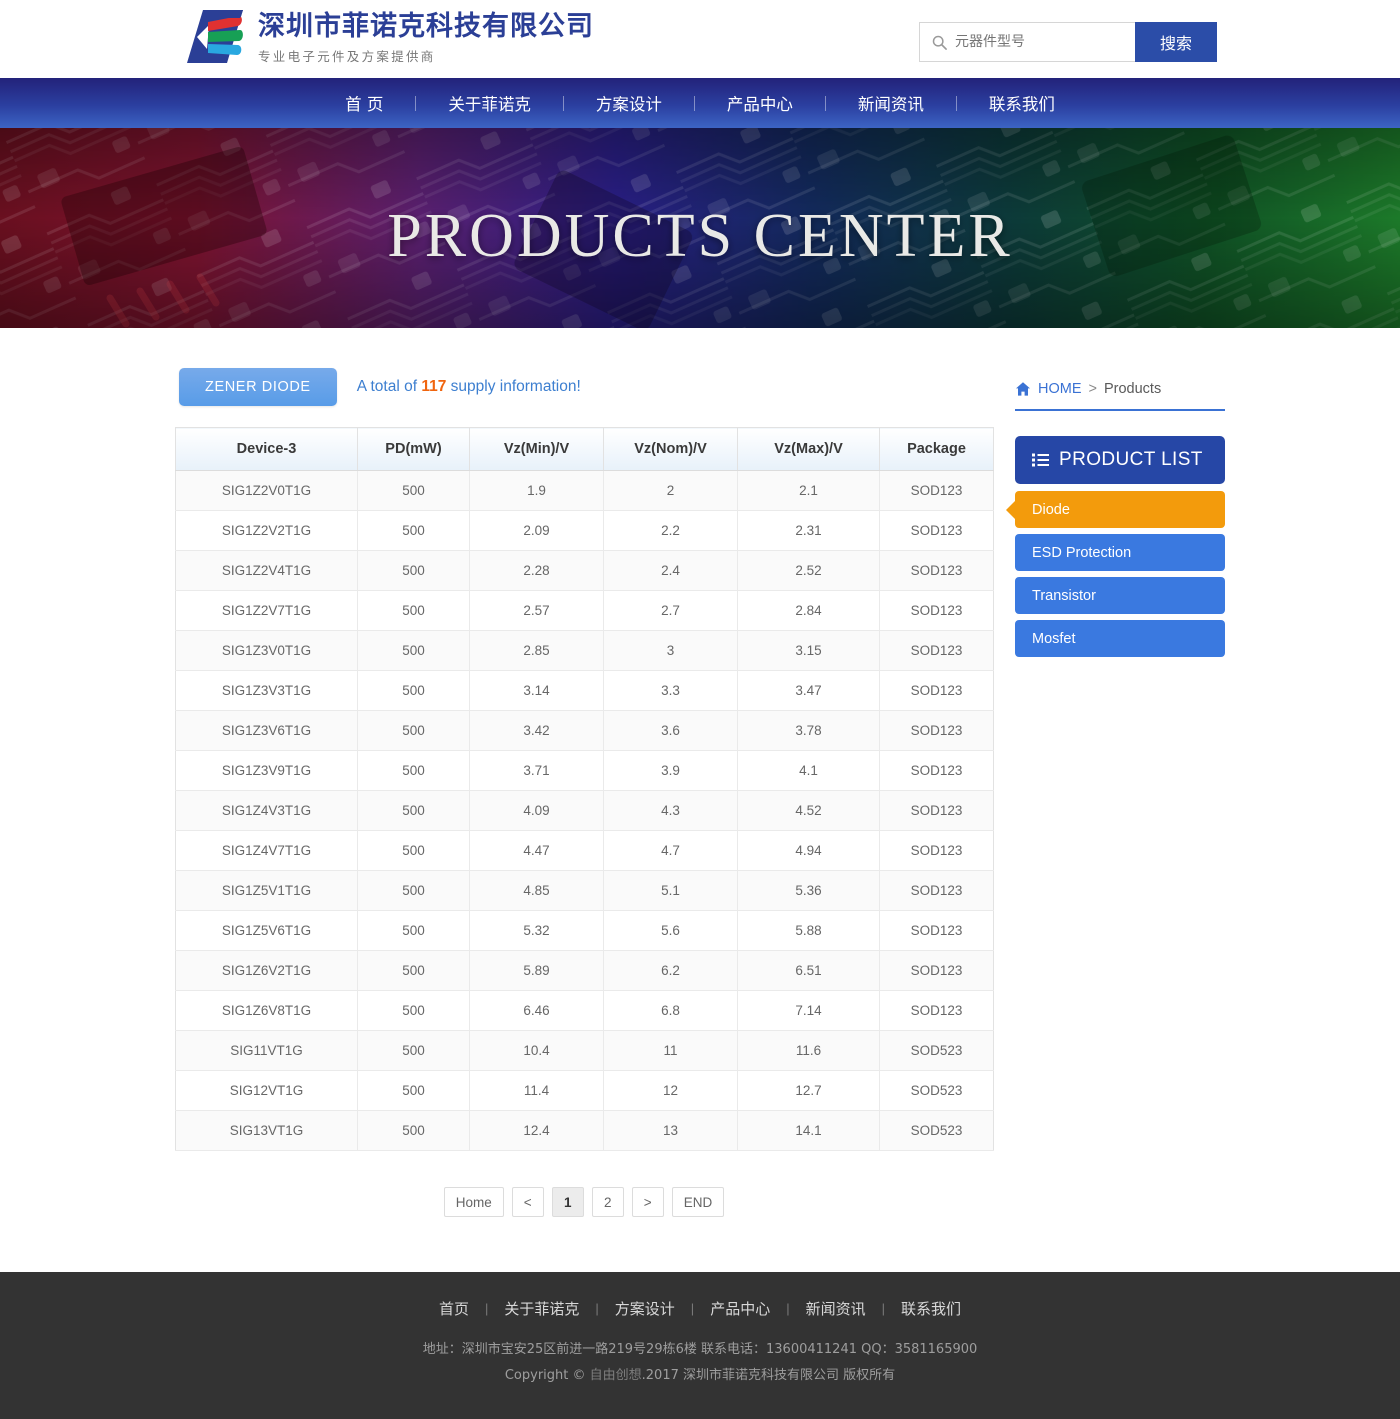  Describe the element at coordinates (584, 650) in the screenshot. I see `table-row: SIG1Z3V0T1G 500 2.85 3 3.15 SOD123` at that location.